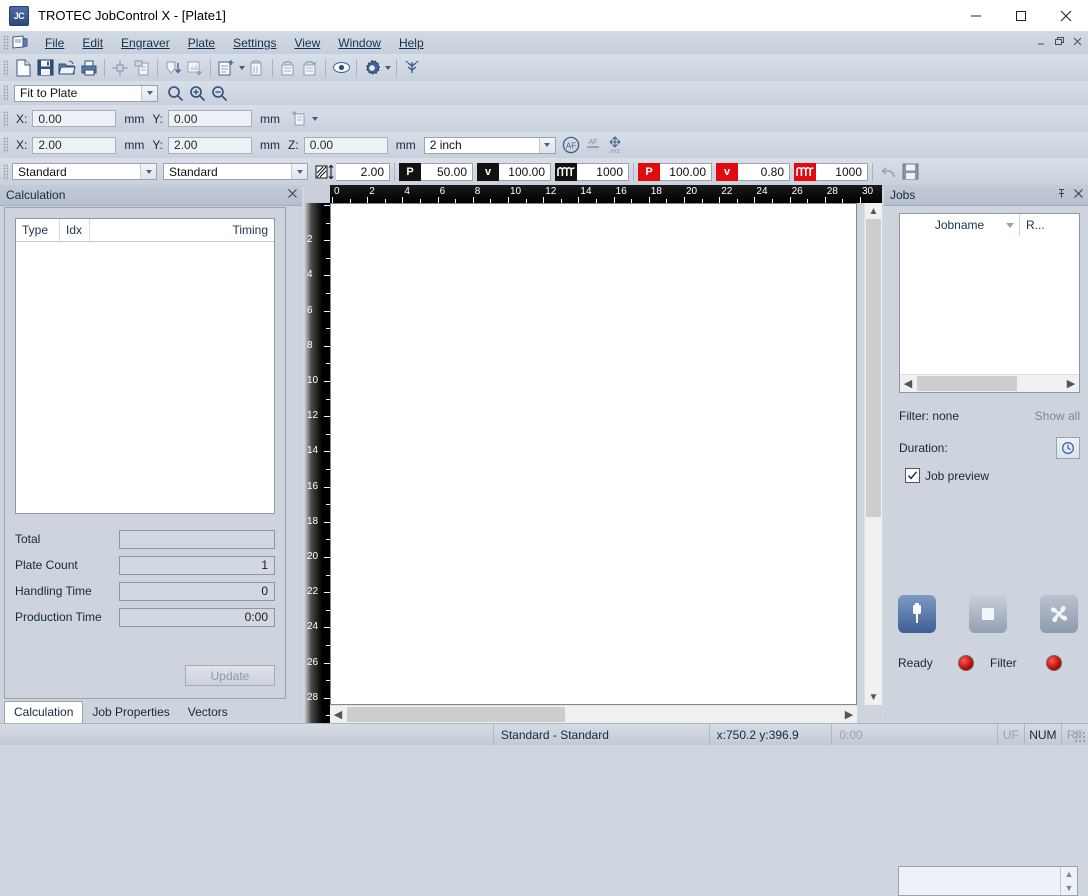  Describe the element at coordinates (310, 68) in the screenshot. I see `plate-next-icon` at that location.